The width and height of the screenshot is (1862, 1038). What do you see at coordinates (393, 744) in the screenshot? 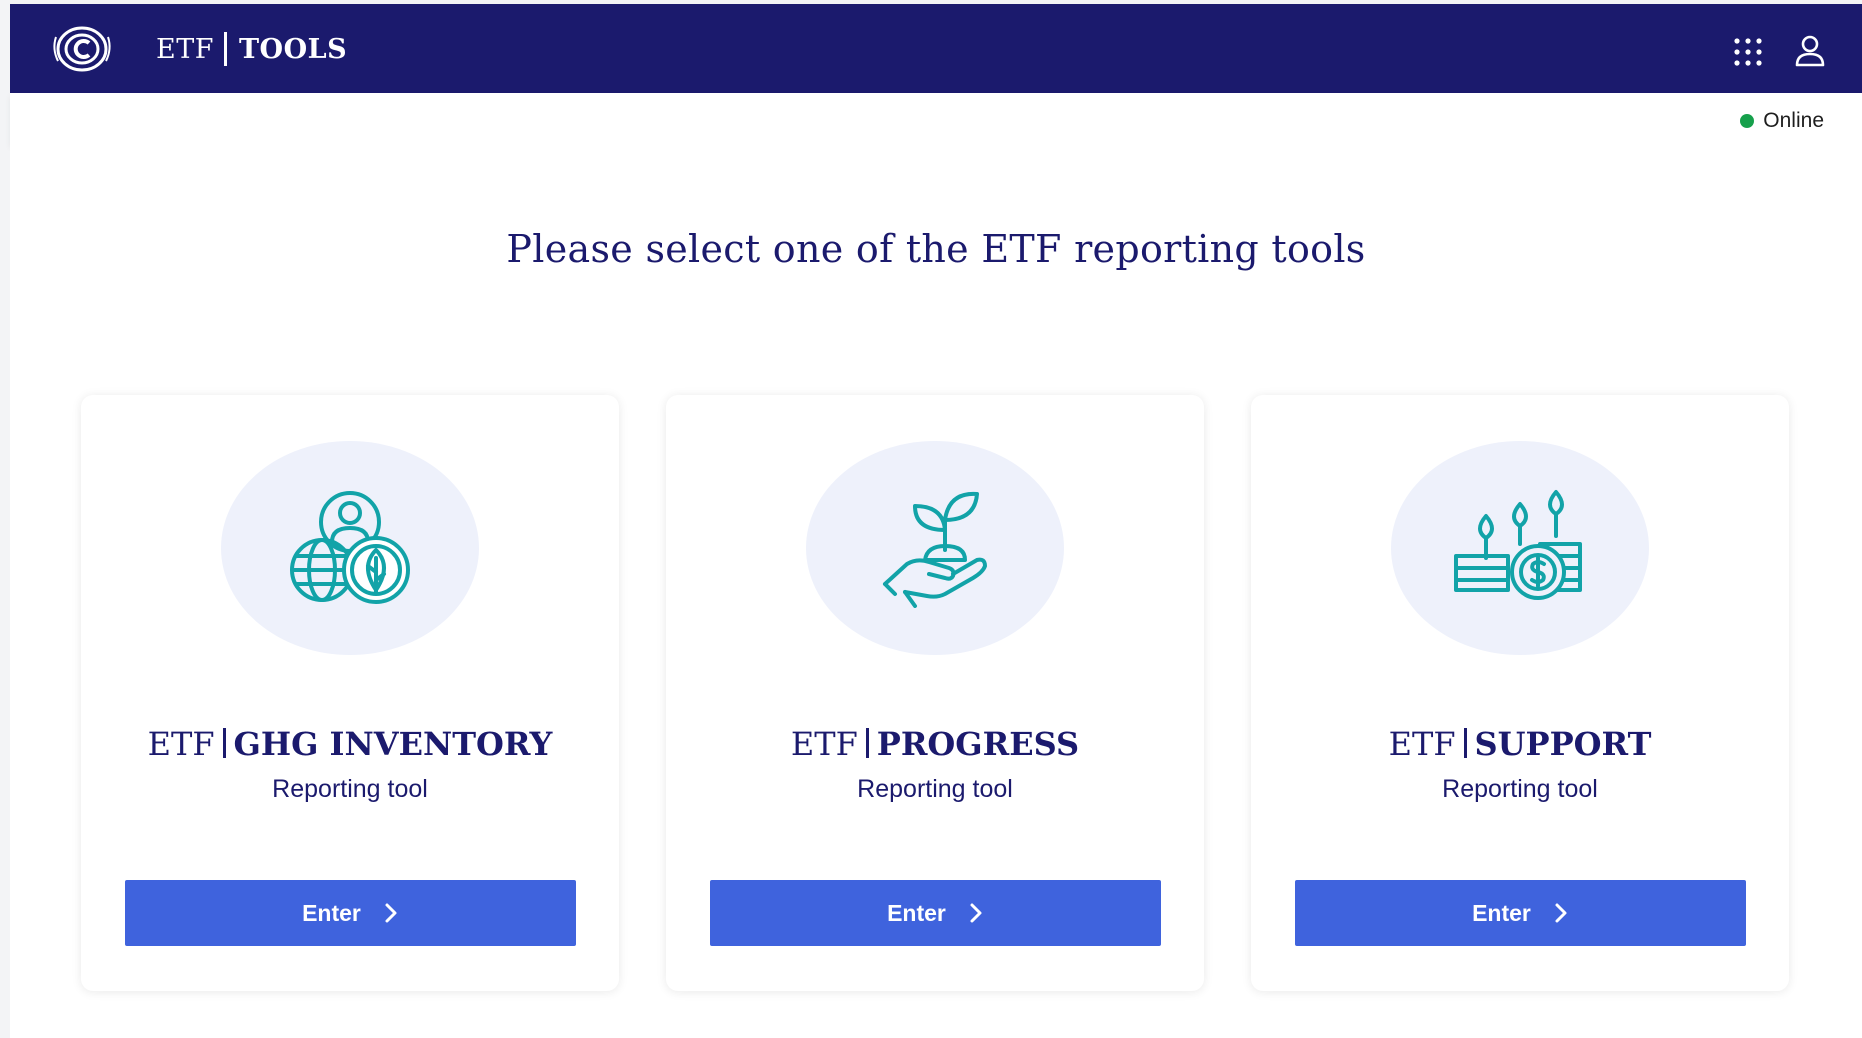
I see `tool-card-name: GHG INVENTORY` at bounding box center [393, 744].